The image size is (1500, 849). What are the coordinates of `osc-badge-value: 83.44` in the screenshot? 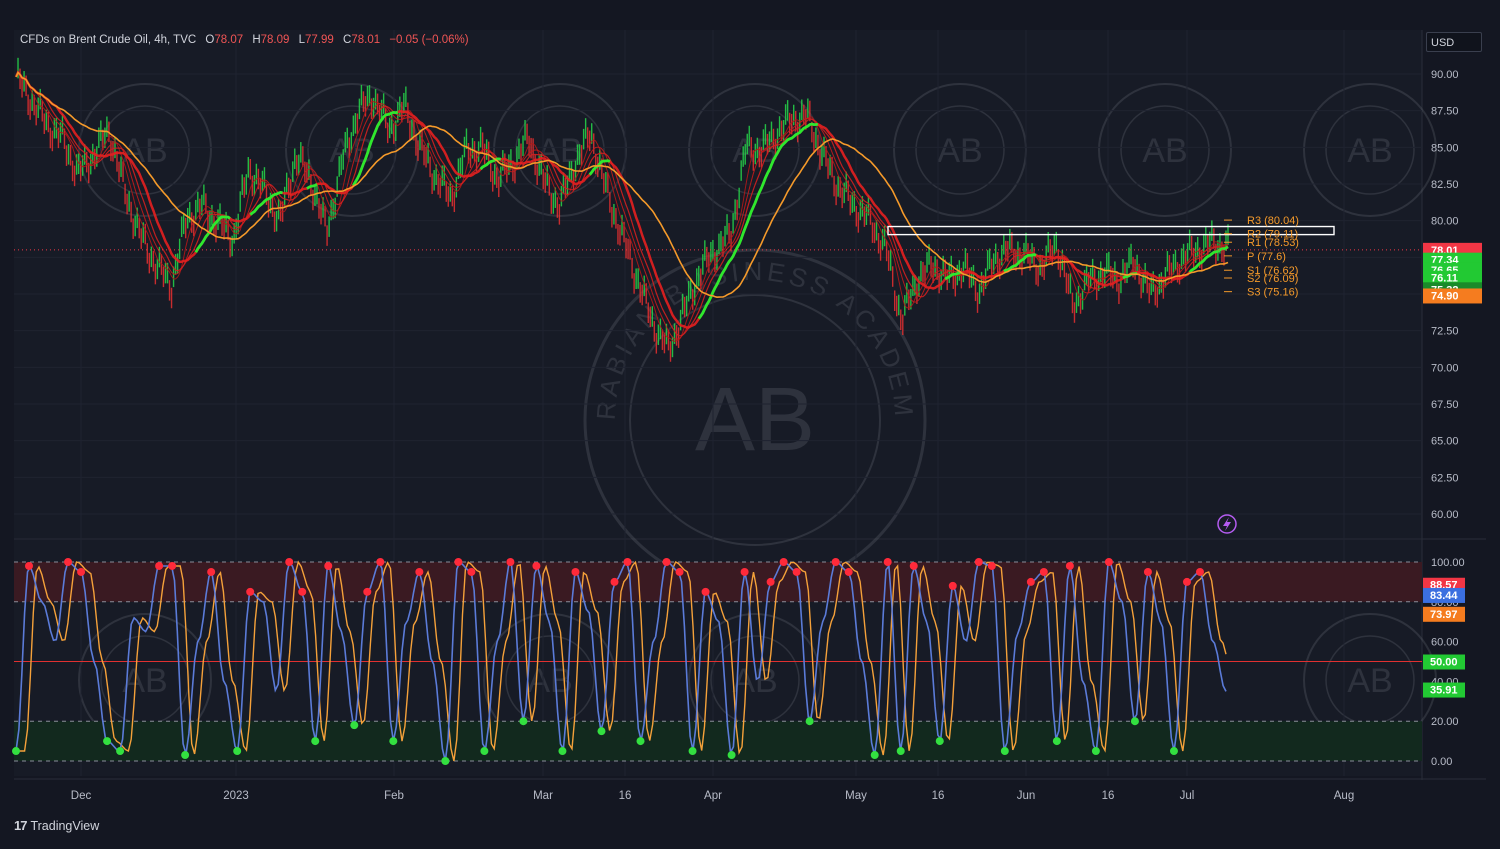 It's located at (1444, 596).